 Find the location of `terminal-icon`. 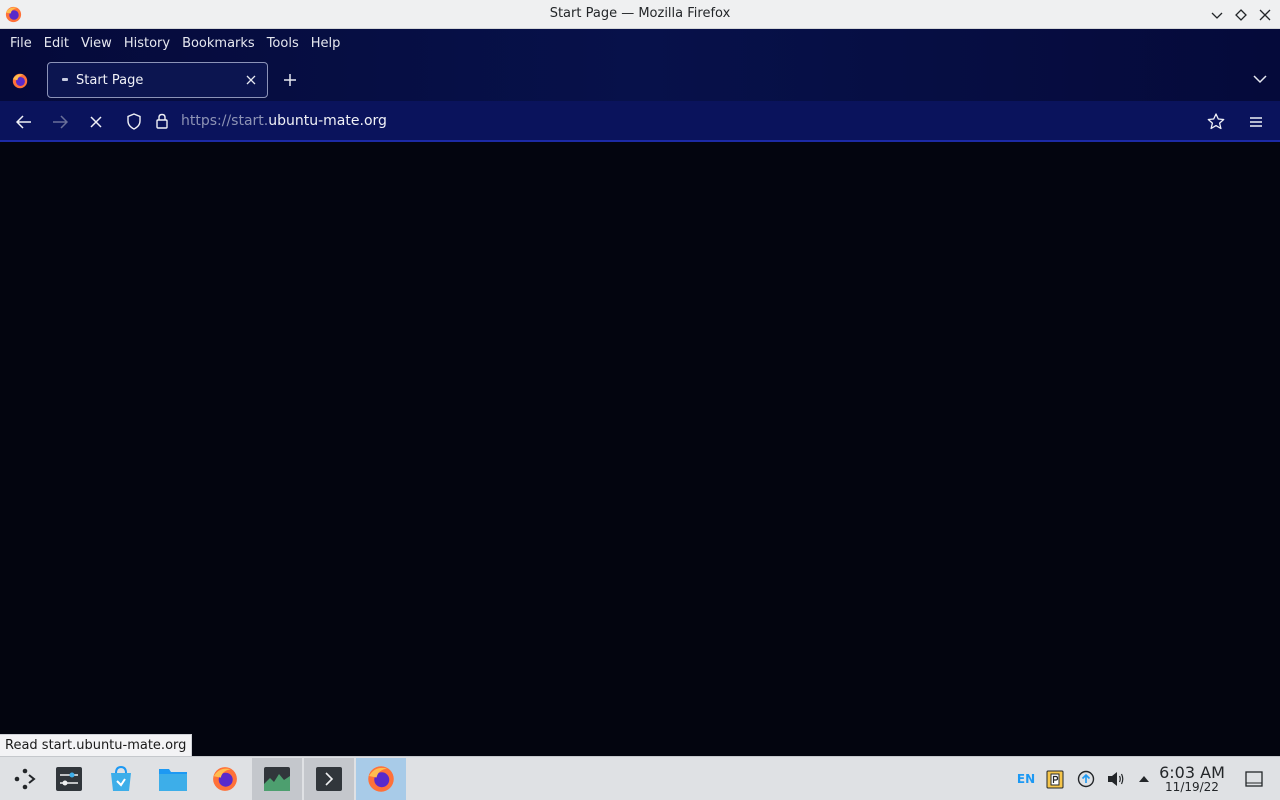

terminal-icon is located at coordinates (329, 779).